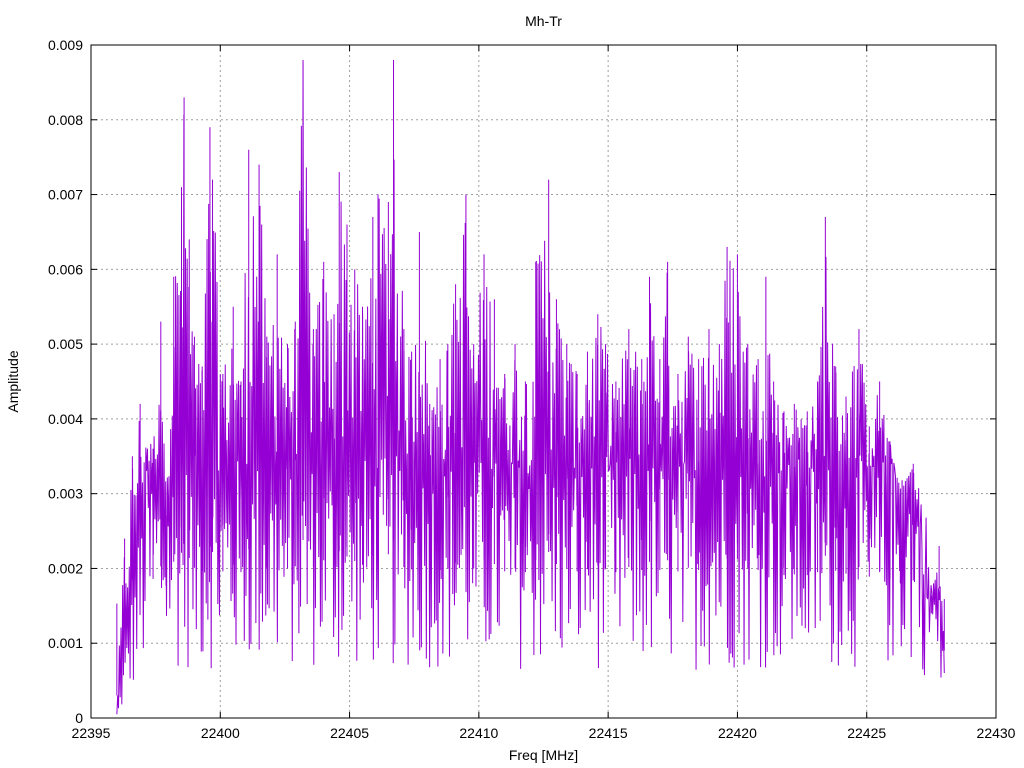  Describe the element at coordinates (220, 733) in the screenshot. I see `x-tick-label: 22400` at that location.